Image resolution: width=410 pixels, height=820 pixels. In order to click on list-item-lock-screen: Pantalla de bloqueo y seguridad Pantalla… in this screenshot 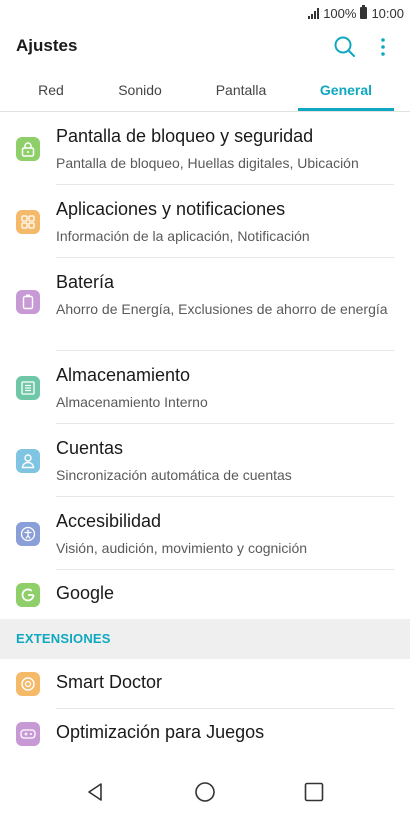, I will do `click(205, 148)`.